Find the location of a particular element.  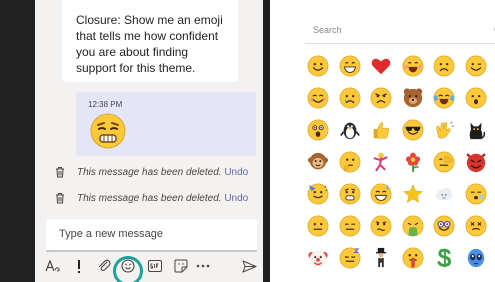

star-icon is located at coordinates (412, 193).